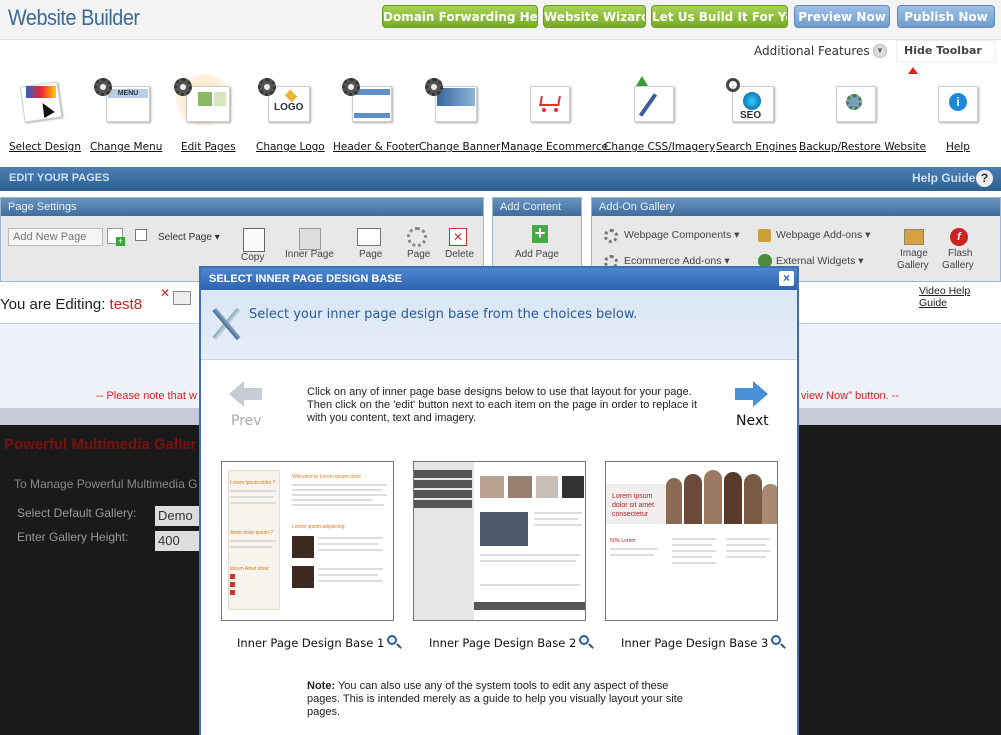  I want to click on delete-icon: ✕, so click(458, 237).